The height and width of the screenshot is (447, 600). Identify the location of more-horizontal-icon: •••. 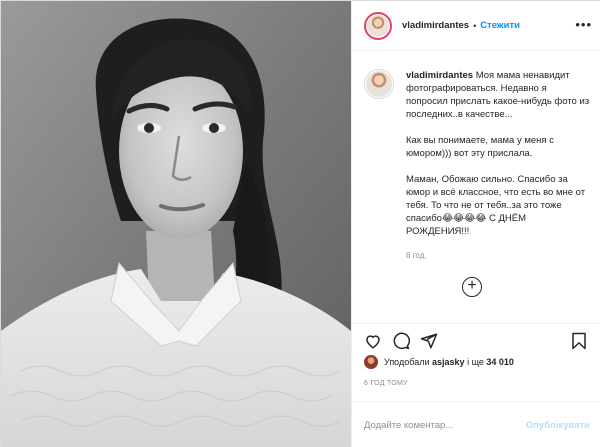
(583, 24).